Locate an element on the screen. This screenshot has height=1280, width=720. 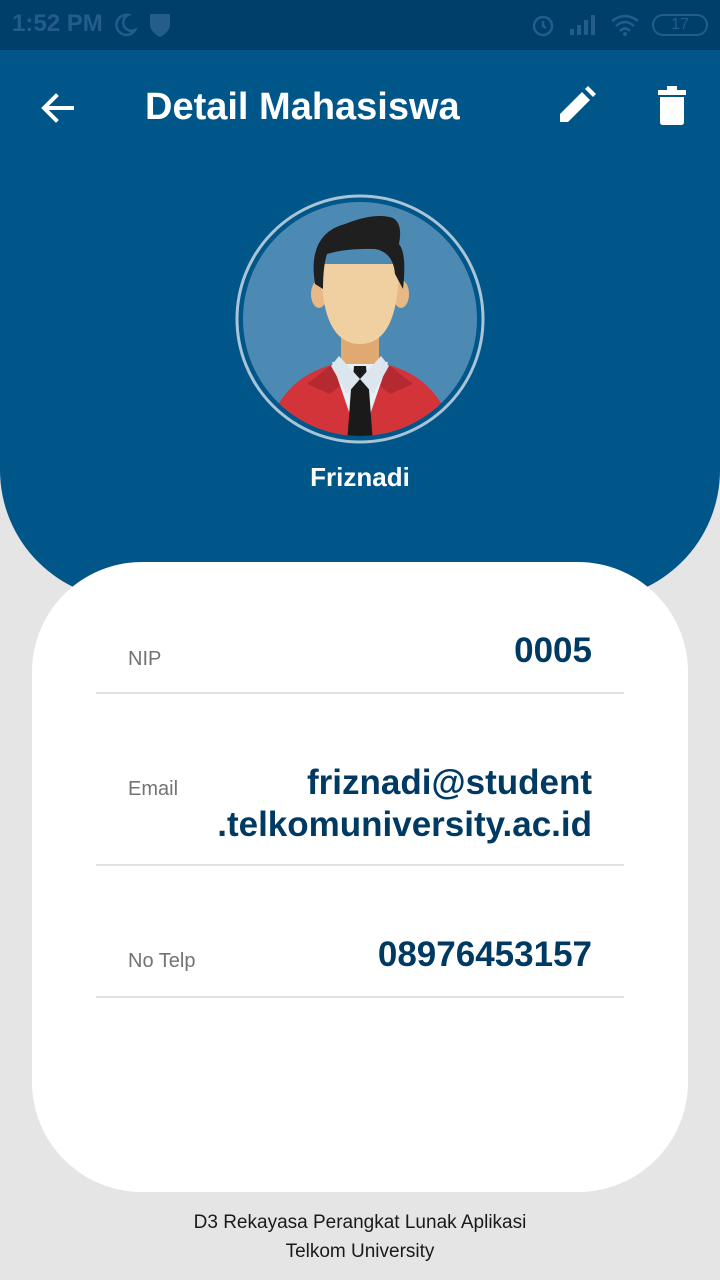
phone-value: 08976453157 is located at coordinates (484, 954).